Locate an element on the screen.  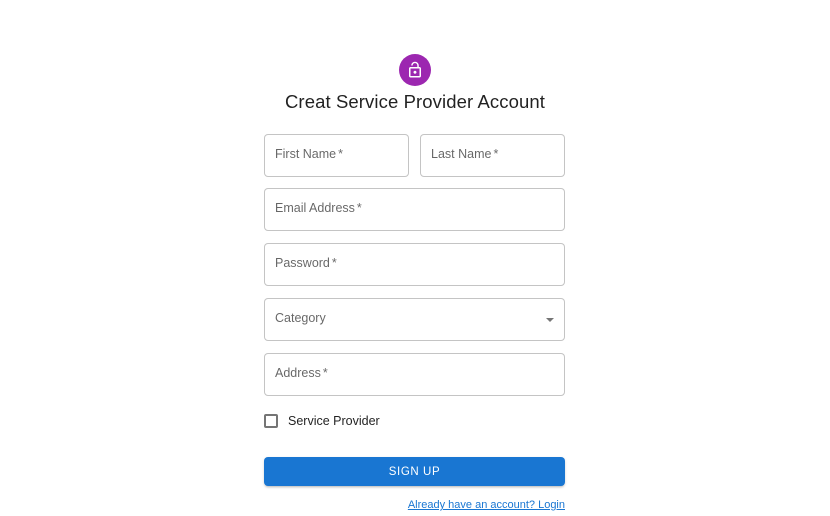
chevron-down-icon is located at coordinates (550, 320).